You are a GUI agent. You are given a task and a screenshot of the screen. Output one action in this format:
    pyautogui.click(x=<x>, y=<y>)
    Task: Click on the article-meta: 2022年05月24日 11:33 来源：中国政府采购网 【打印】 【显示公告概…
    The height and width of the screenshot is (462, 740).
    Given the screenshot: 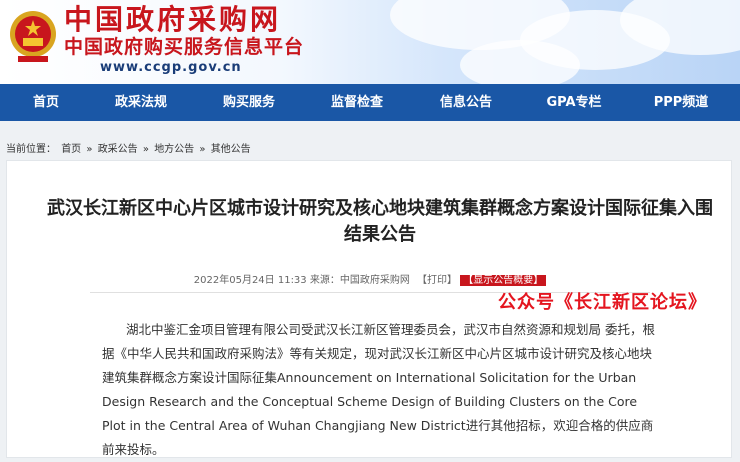 What is the action you would take?
    pyautogui.click(x=370, y=278)
    